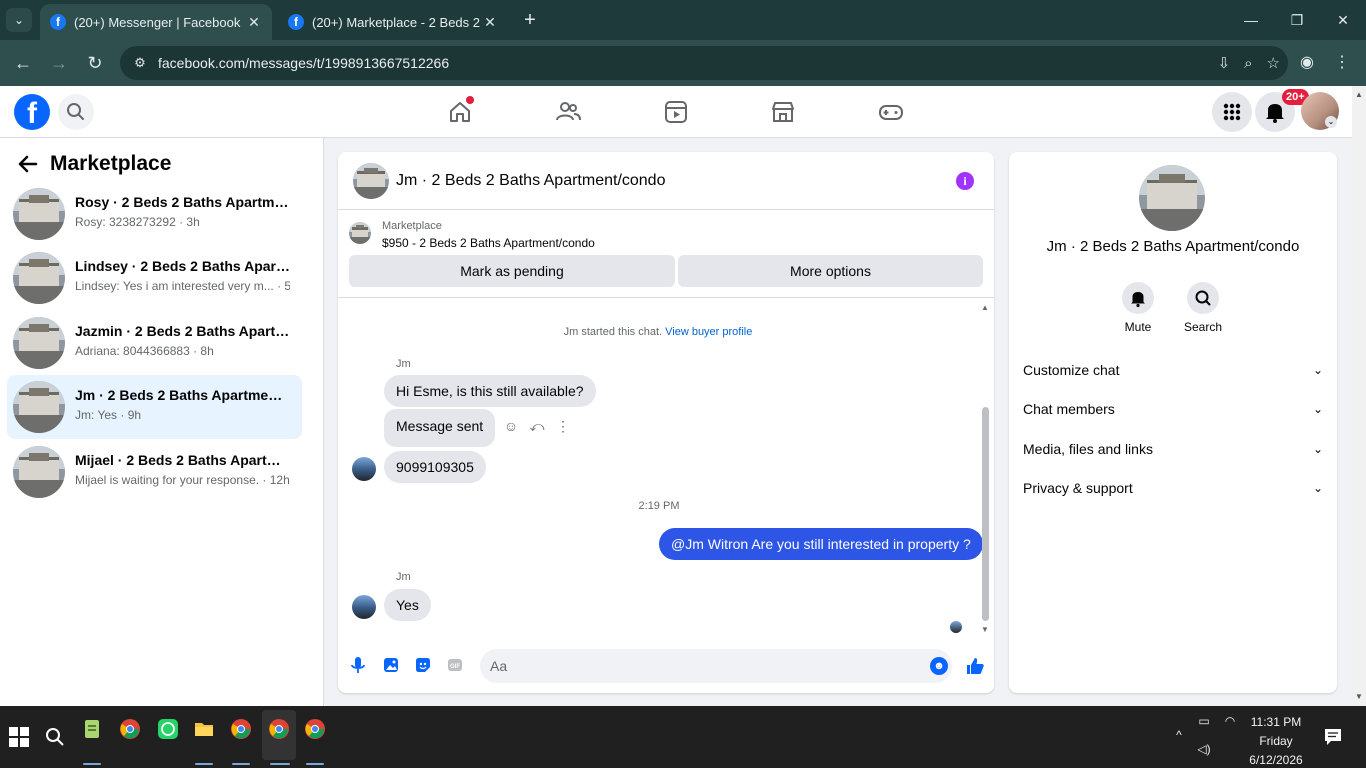 This screenshot has width=1366, height=768. Describe the element at coordinates (130, 729) in the screenshot. I see `chrome-icon` at that location.